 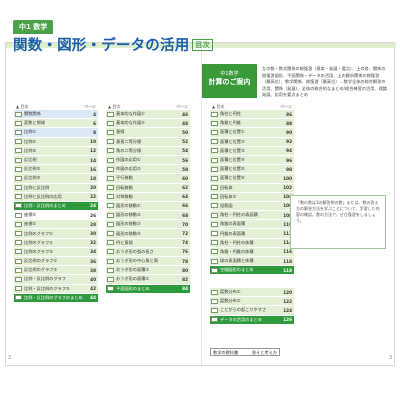 What do you see at coordinates (93, 215) in the screenshot?
I see `toc-item-page: 26` at bounding box center [93, 215].